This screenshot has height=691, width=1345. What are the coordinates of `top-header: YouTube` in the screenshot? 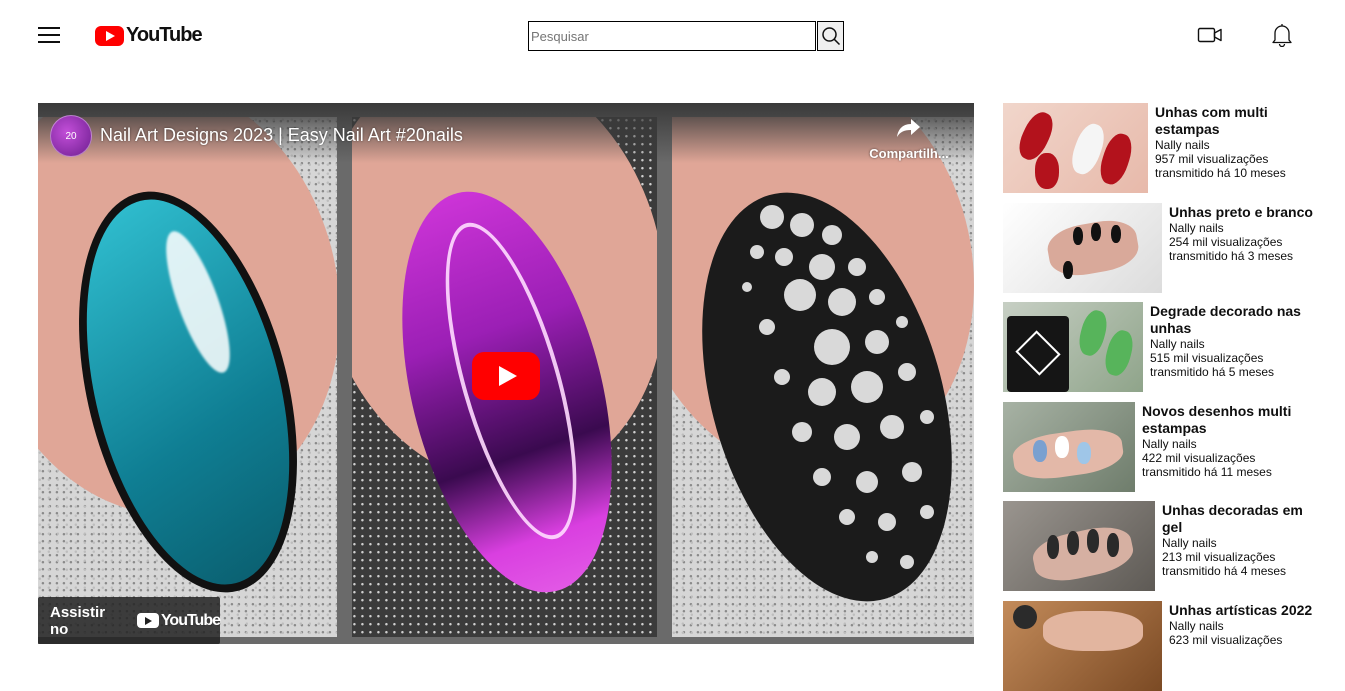 It's located at (672, 35).